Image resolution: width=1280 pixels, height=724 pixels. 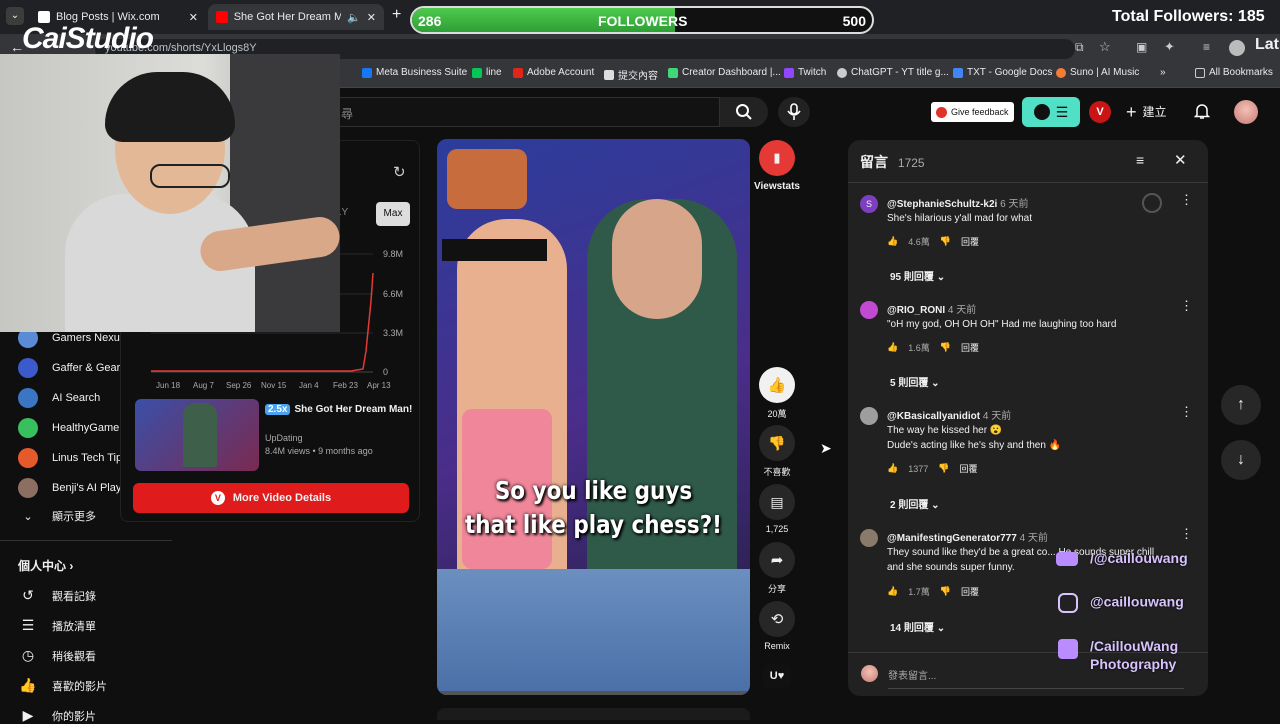 I want to click on comment-author: @StephanieSchultz-k2i 6 天前, so click(x=957, y=202).